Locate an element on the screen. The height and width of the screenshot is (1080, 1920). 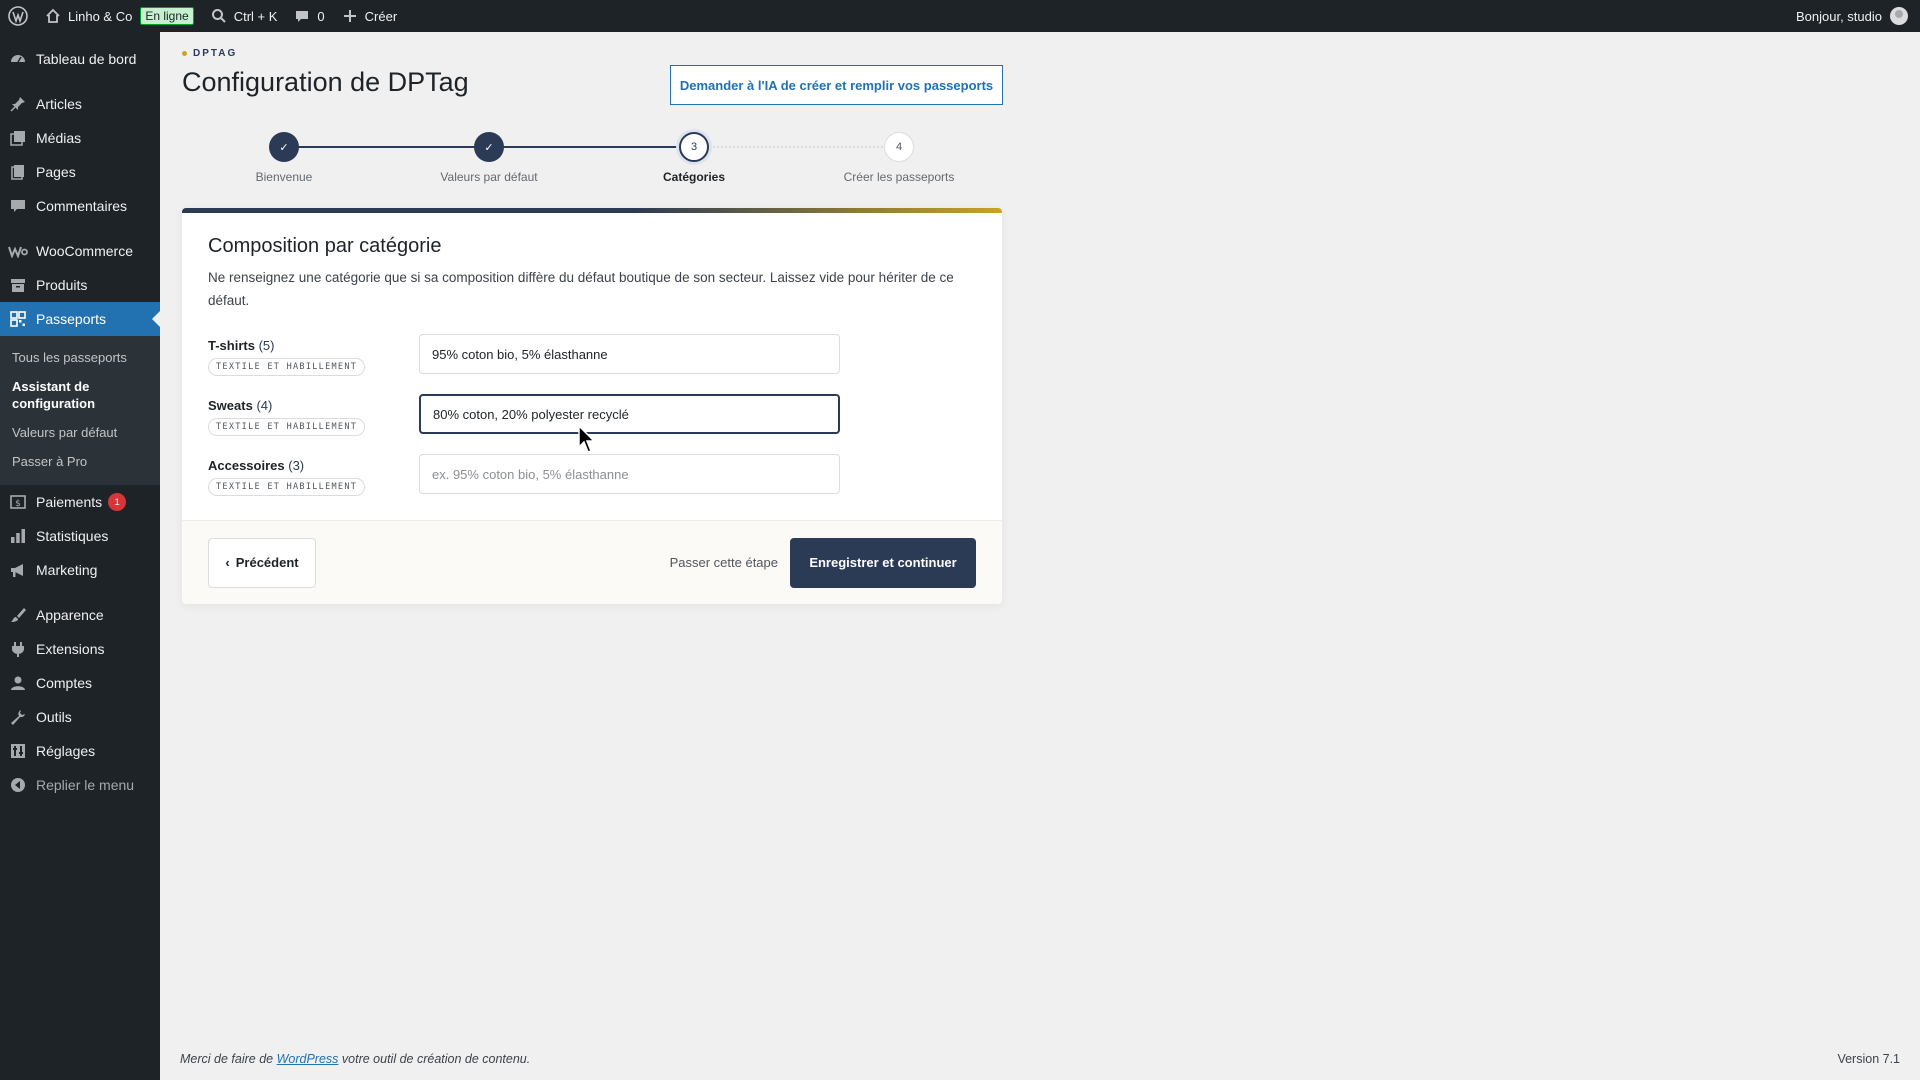
search-shortcut-label: Ctrl + K is located at coordinates (255, 16).